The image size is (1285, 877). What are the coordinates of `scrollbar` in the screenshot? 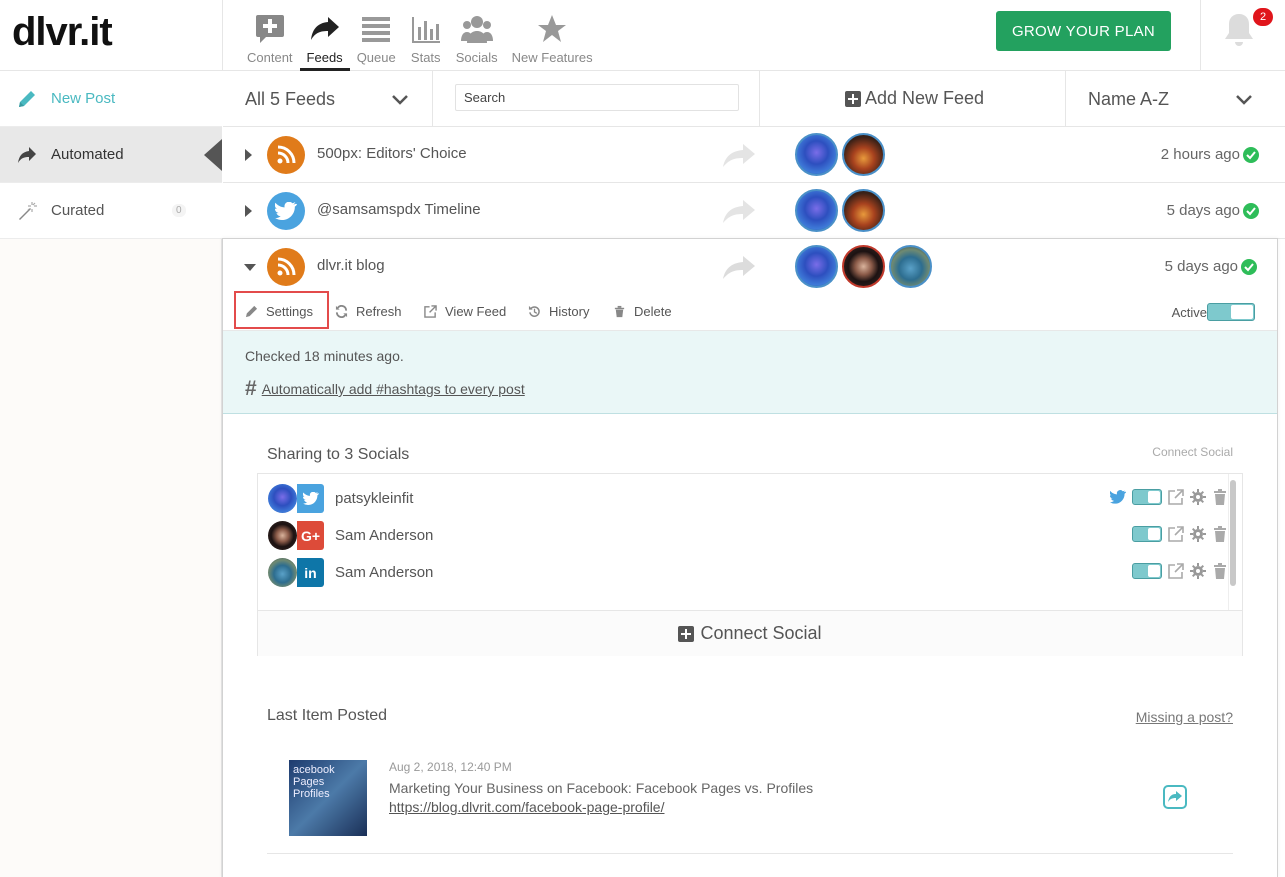 It's located at (1233, 533).